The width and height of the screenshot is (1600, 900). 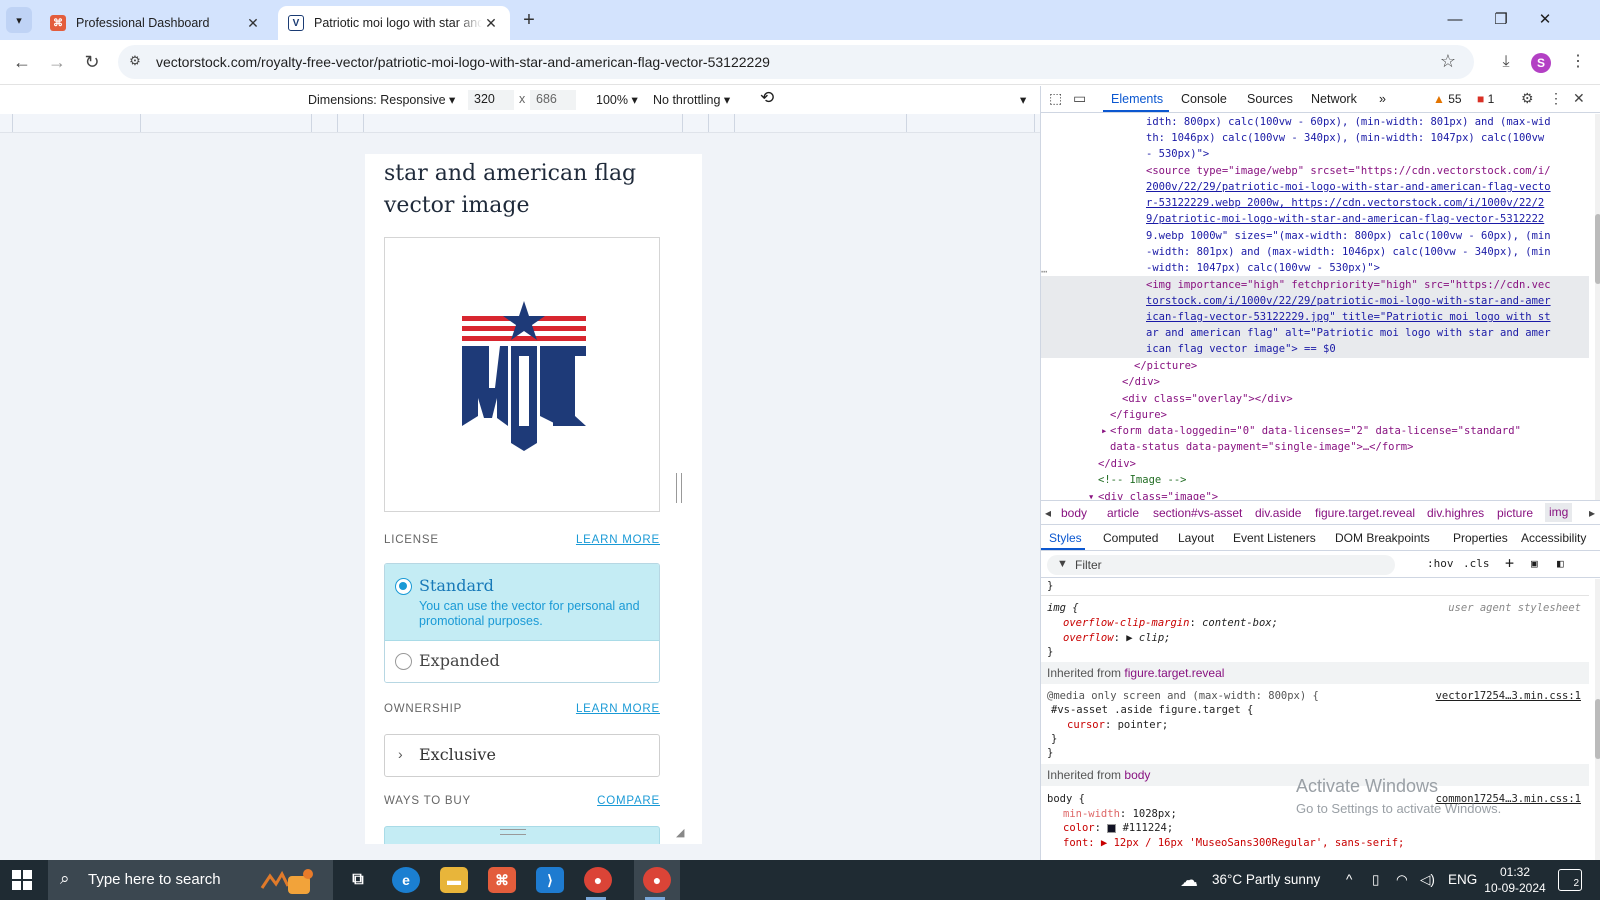 What do you see at coordinates (1559, 512) in the screenshot?
I see `breadcrumb-item: img` at bounding box center [1559, 512].